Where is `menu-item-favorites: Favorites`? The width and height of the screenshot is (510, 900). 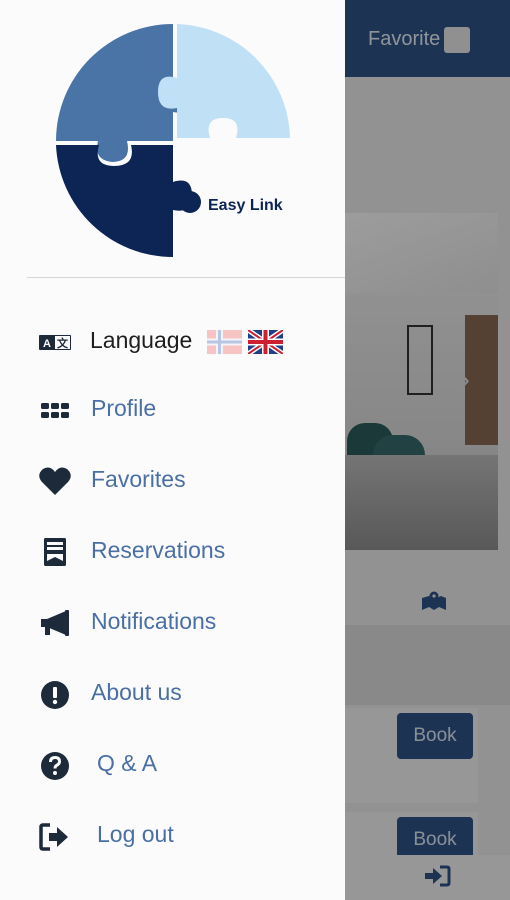 menu-item-favorites: Favorites is located at coordinates (172, 481).